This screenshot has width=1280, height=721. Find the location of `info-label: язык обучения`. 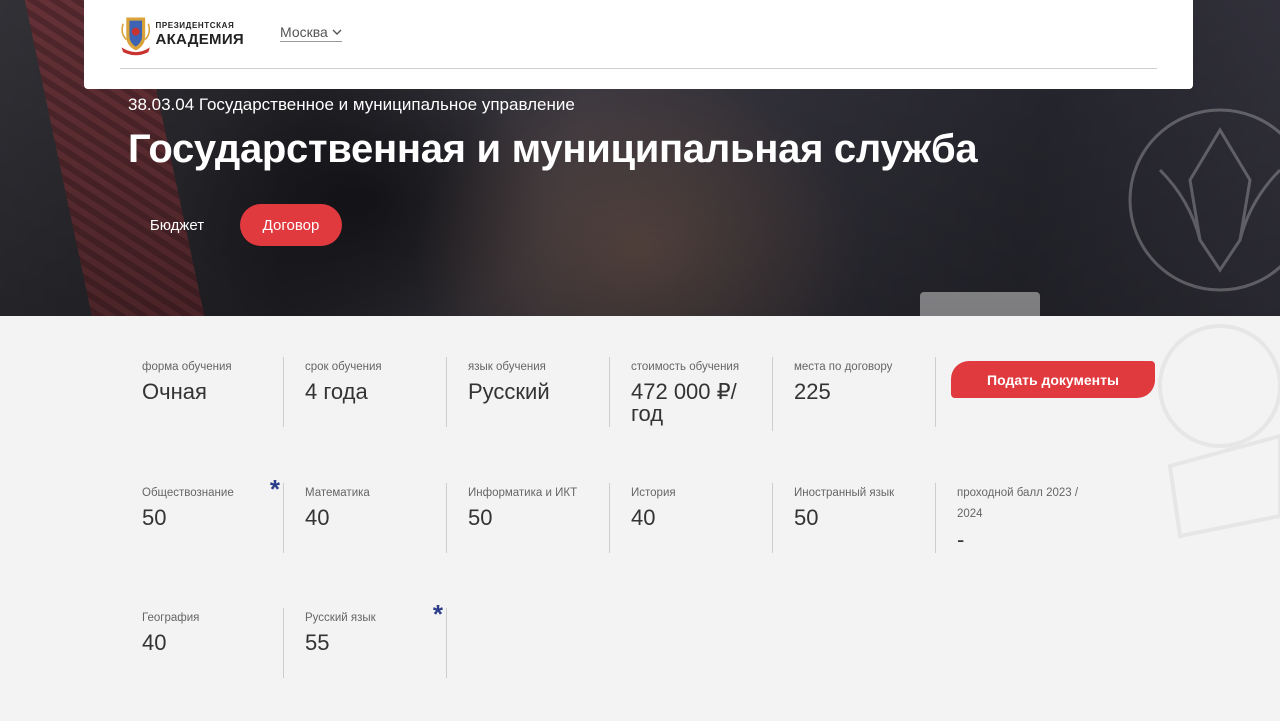

info-label: язык обучения is located at coordinates (507, 367).